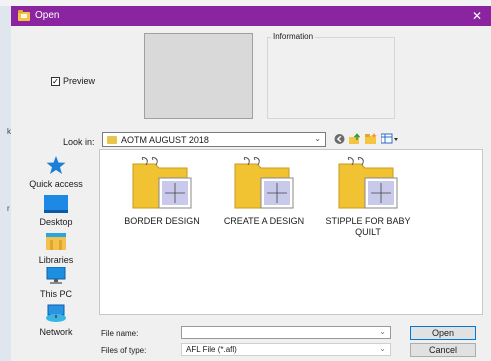 The width and height of the screenshot is (491, 361). I want to click on information-panel, so click(331, 78).